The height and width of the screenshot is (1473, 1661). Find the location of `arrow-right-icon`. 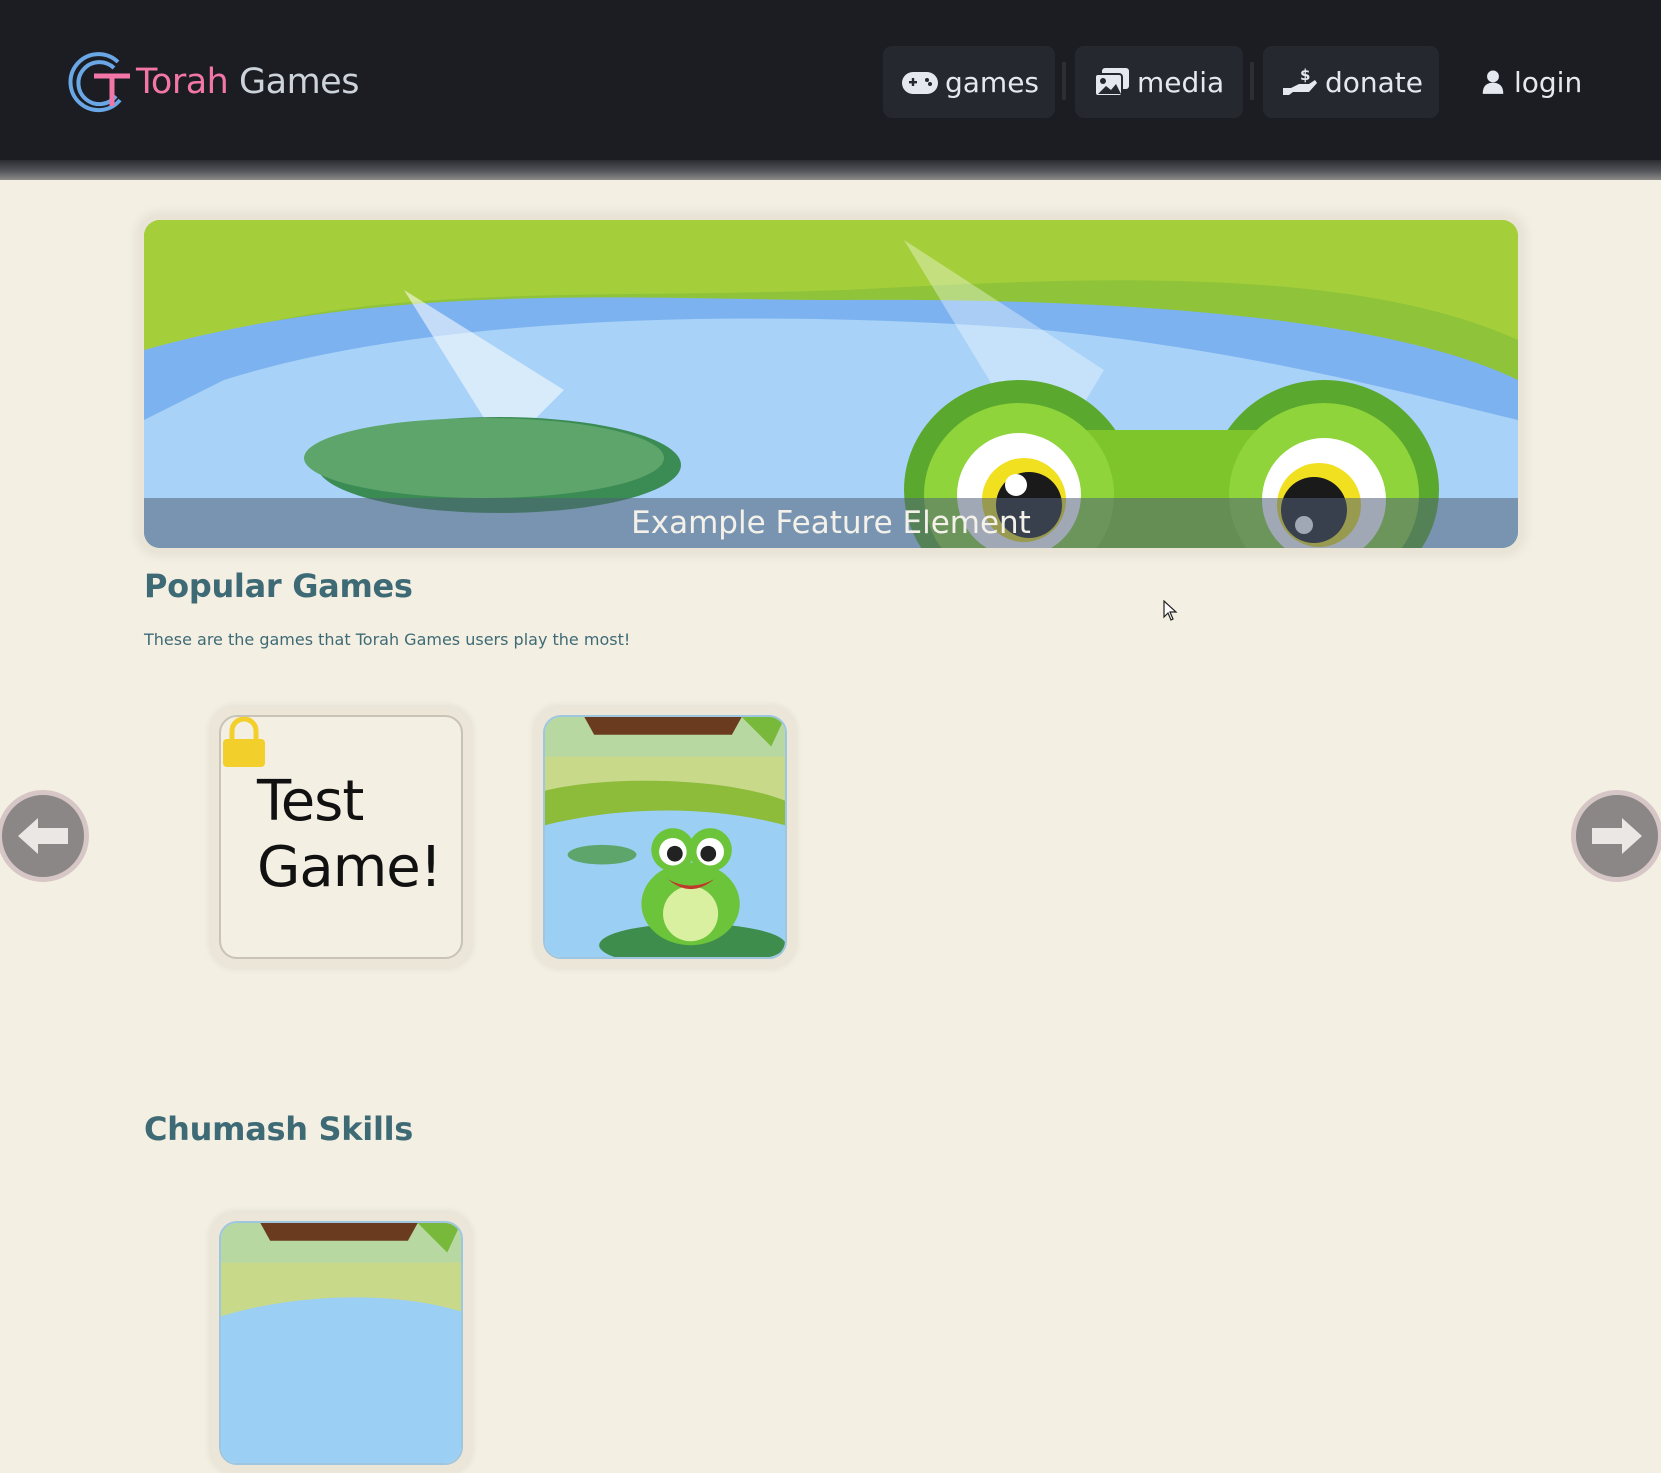

arrow-right-icon is located at coordinates (1617, 836).